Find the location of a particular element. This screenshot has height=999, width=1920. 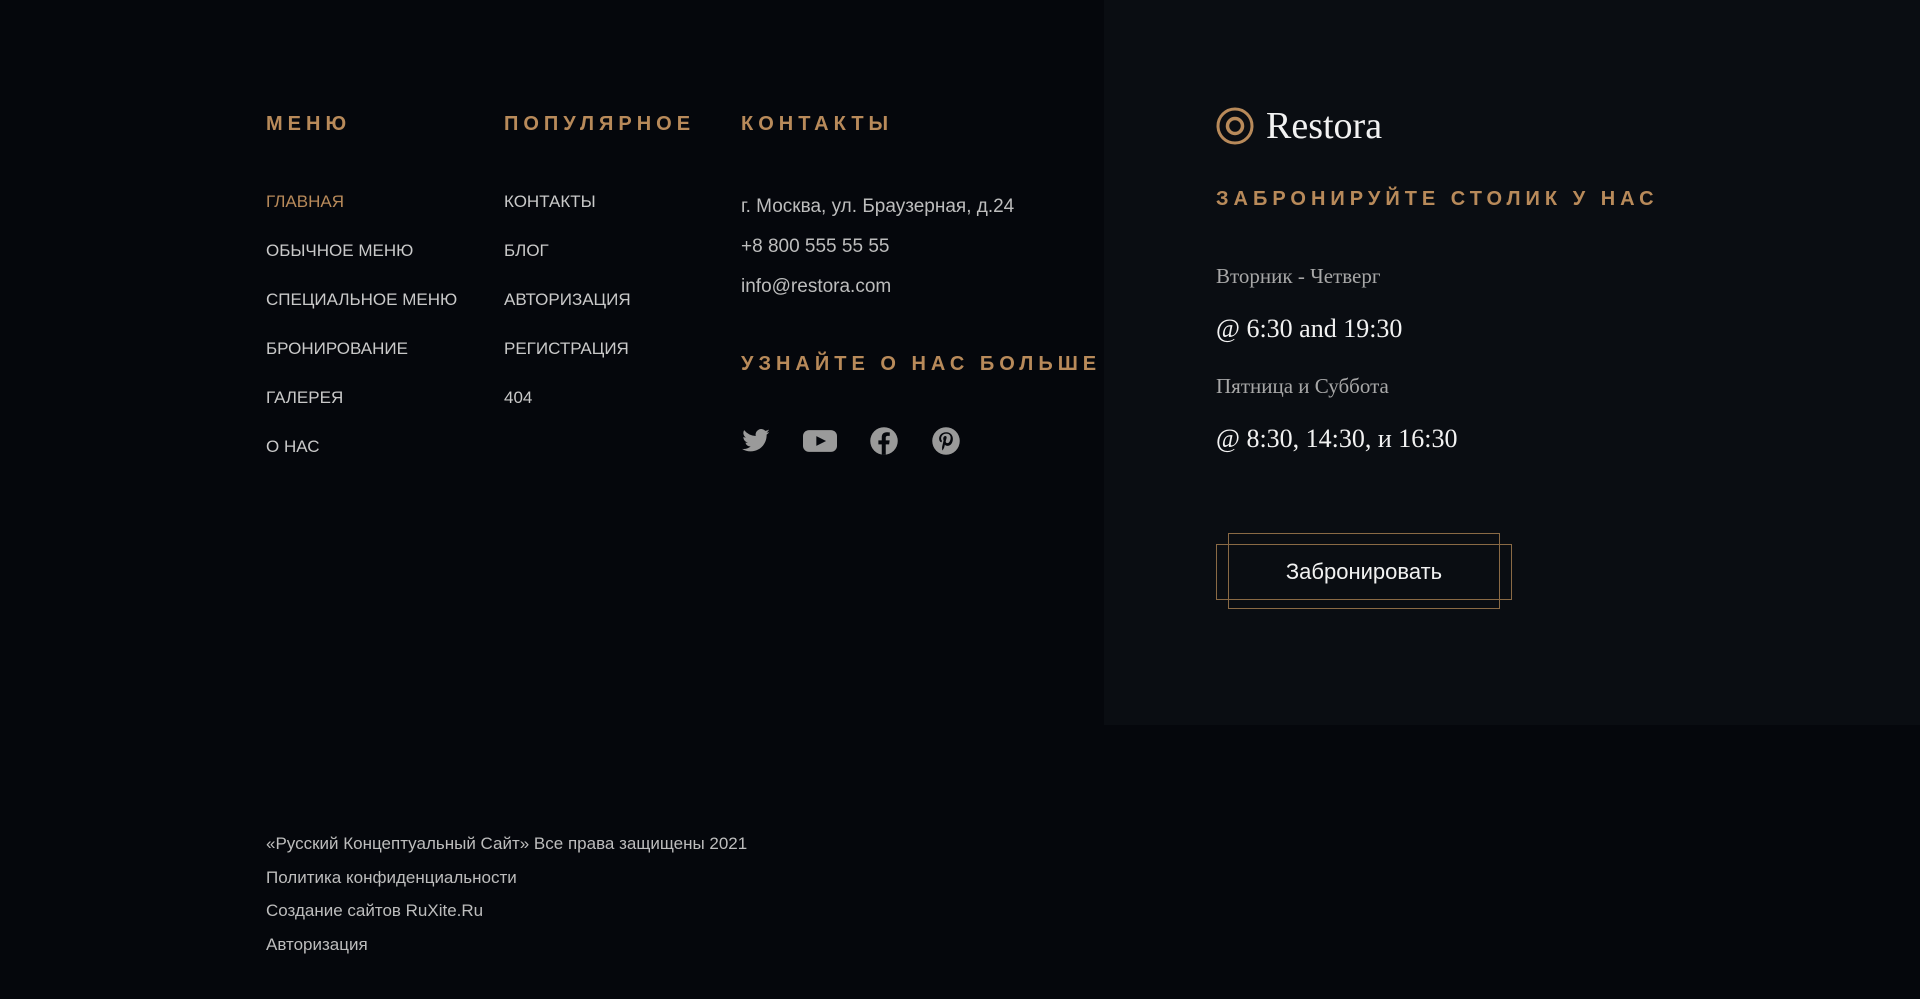

contact-address: г. Москва, ул. Браузерная, д.24 is located at coordinates (878, 206).